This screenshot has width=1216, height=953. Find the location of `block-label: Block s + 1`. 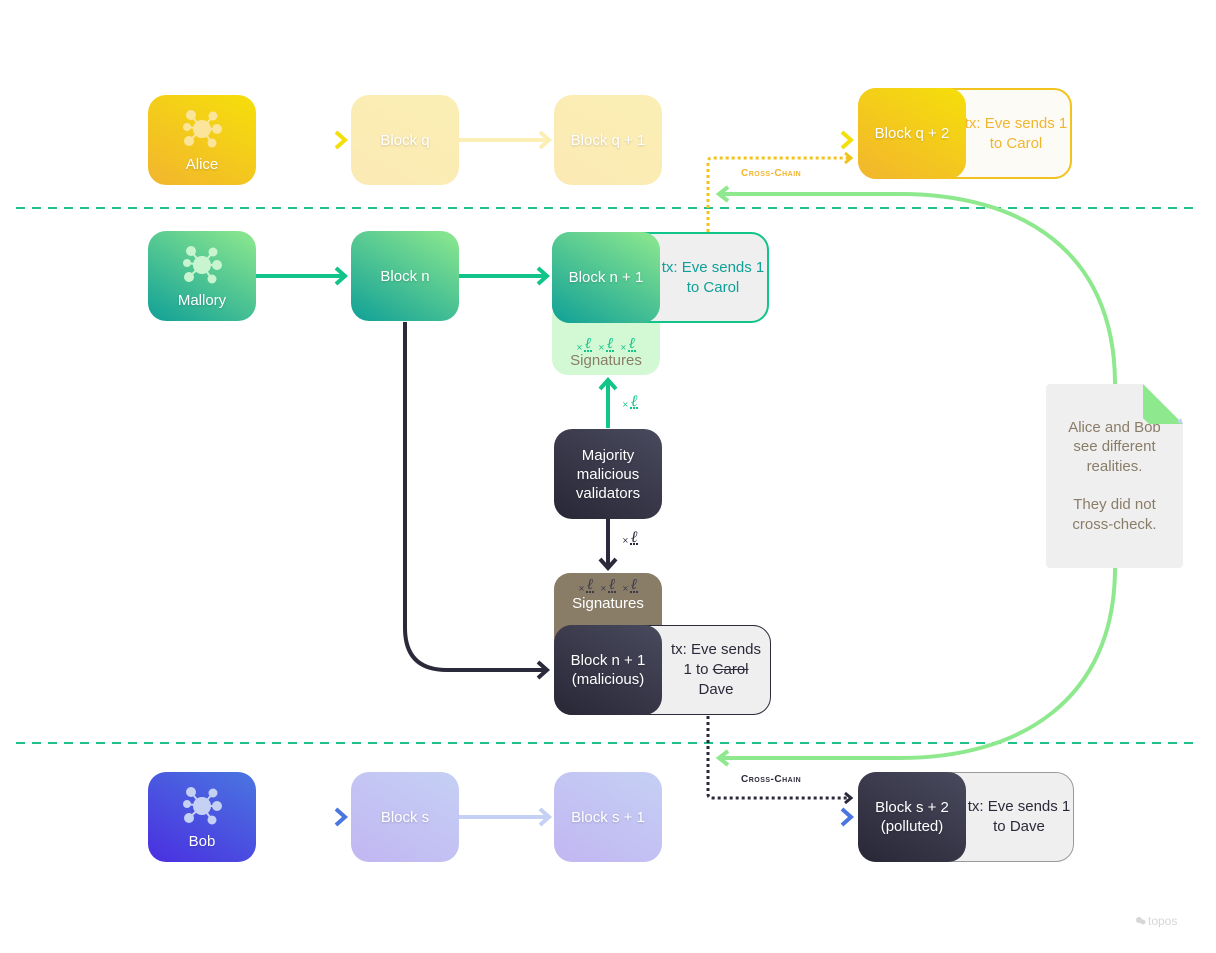

block-label: Block s + 1 is located at coordinates (608, 817).